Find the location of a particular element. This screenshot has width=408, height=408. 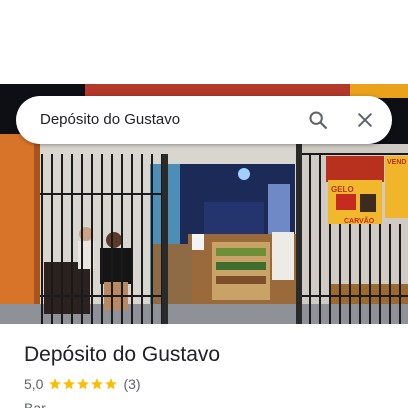

sign-carvao: CARVÃO is located at coordinates (359, 220).